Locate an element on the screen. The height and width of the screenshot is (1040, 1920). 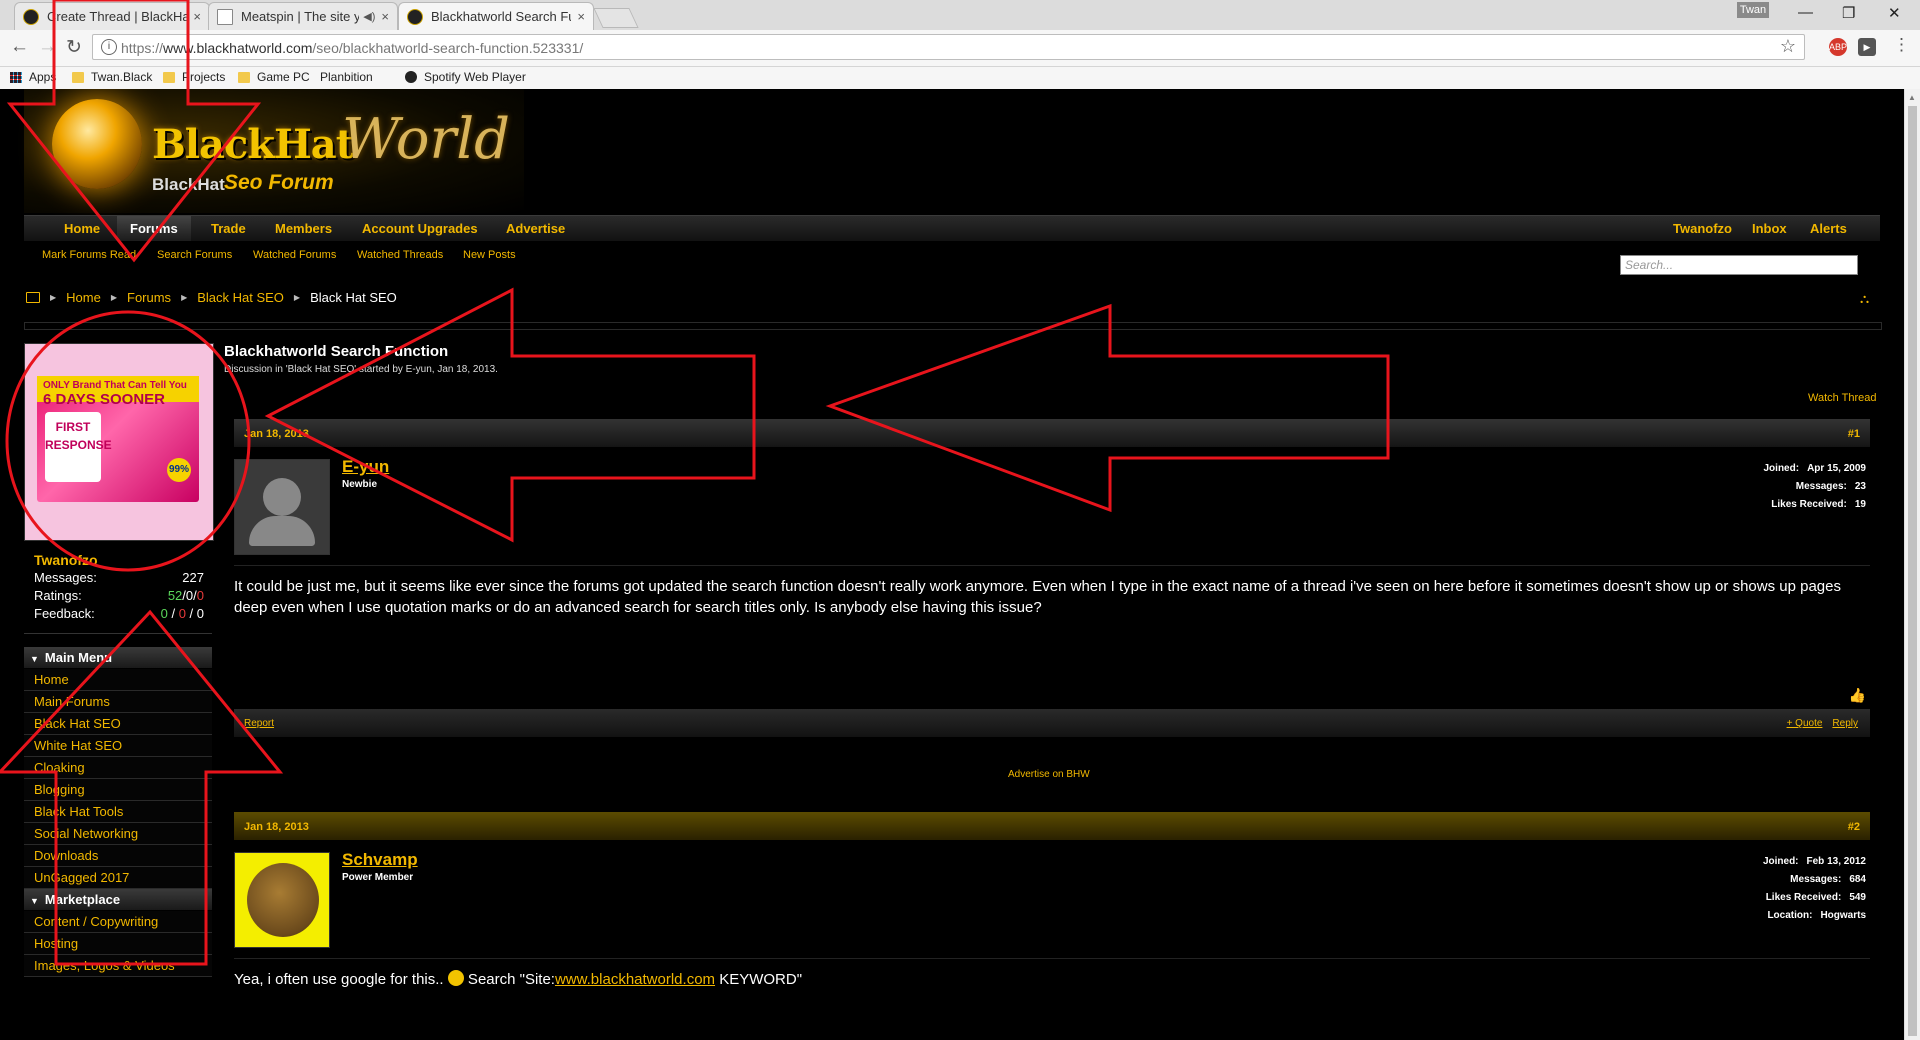
post-author: Schvamp is located at coordinates (380, 860).